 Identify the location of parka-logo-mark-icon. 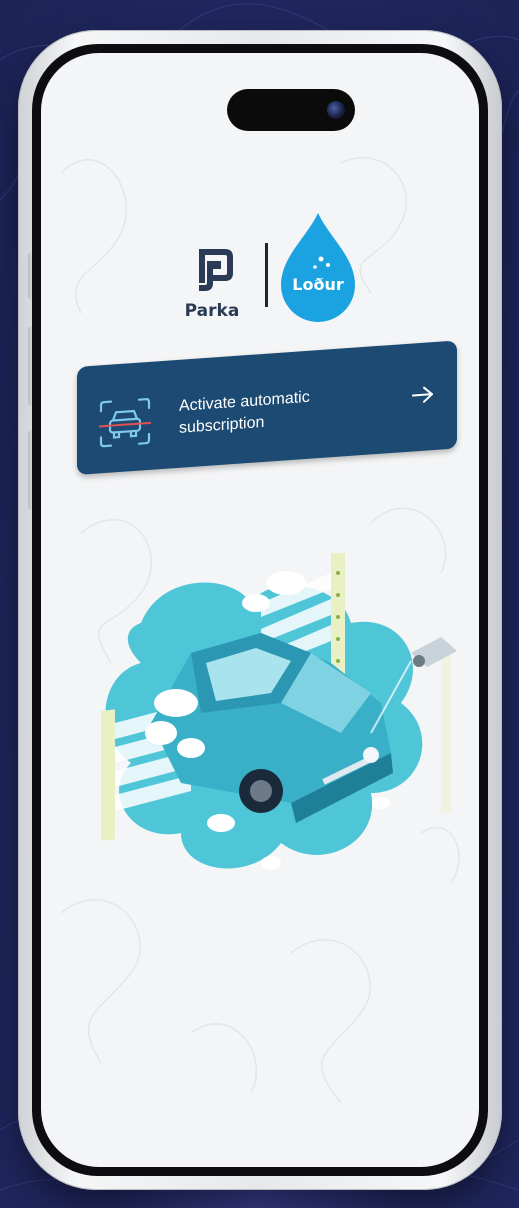
(216, 270).